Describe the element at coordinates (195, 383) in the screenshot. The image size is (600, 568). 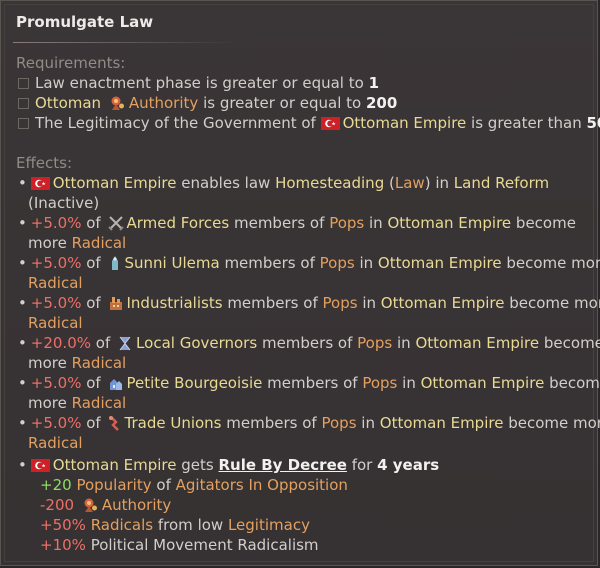
I see `interest-group-link: Petite Bourgeoisie` at that location.